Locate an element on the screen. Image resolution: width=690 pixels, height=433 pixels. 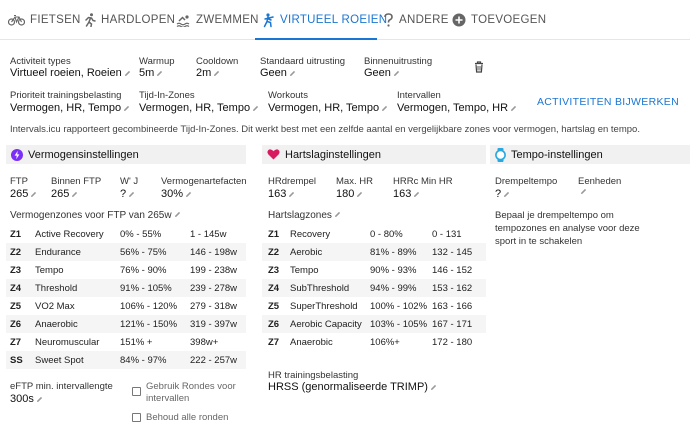
tab-zwemmen: ZWEMMEN is located at coordinates (217, 20).